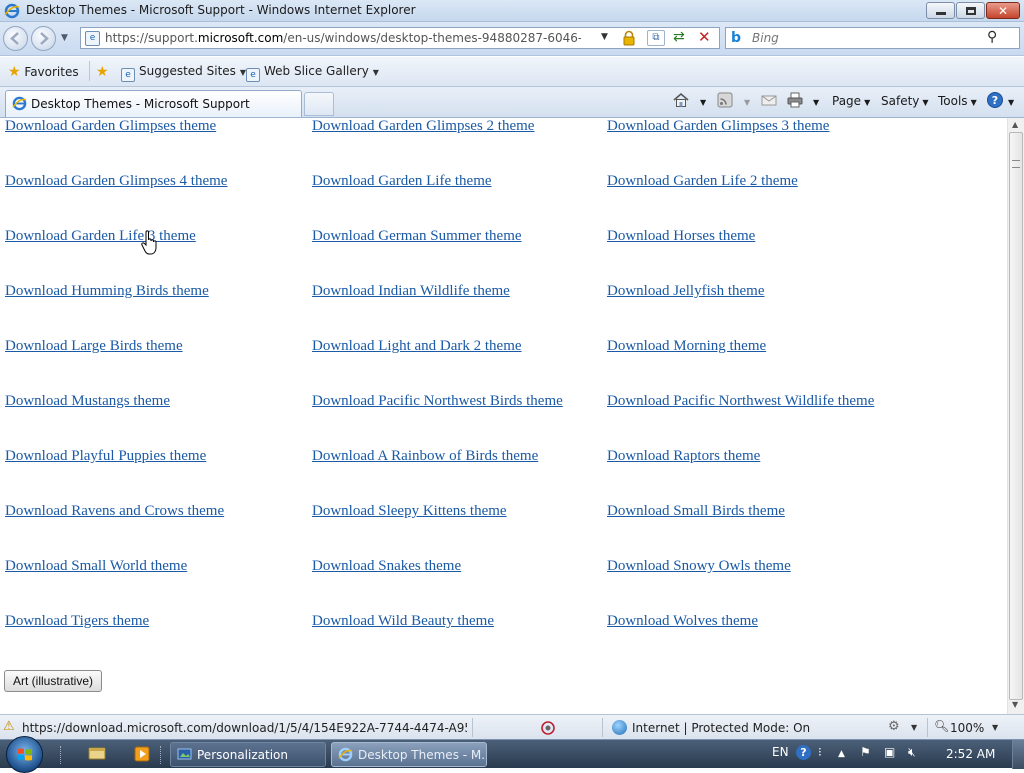  I want to click on page-menu: Page ▼, so click(851, 101).